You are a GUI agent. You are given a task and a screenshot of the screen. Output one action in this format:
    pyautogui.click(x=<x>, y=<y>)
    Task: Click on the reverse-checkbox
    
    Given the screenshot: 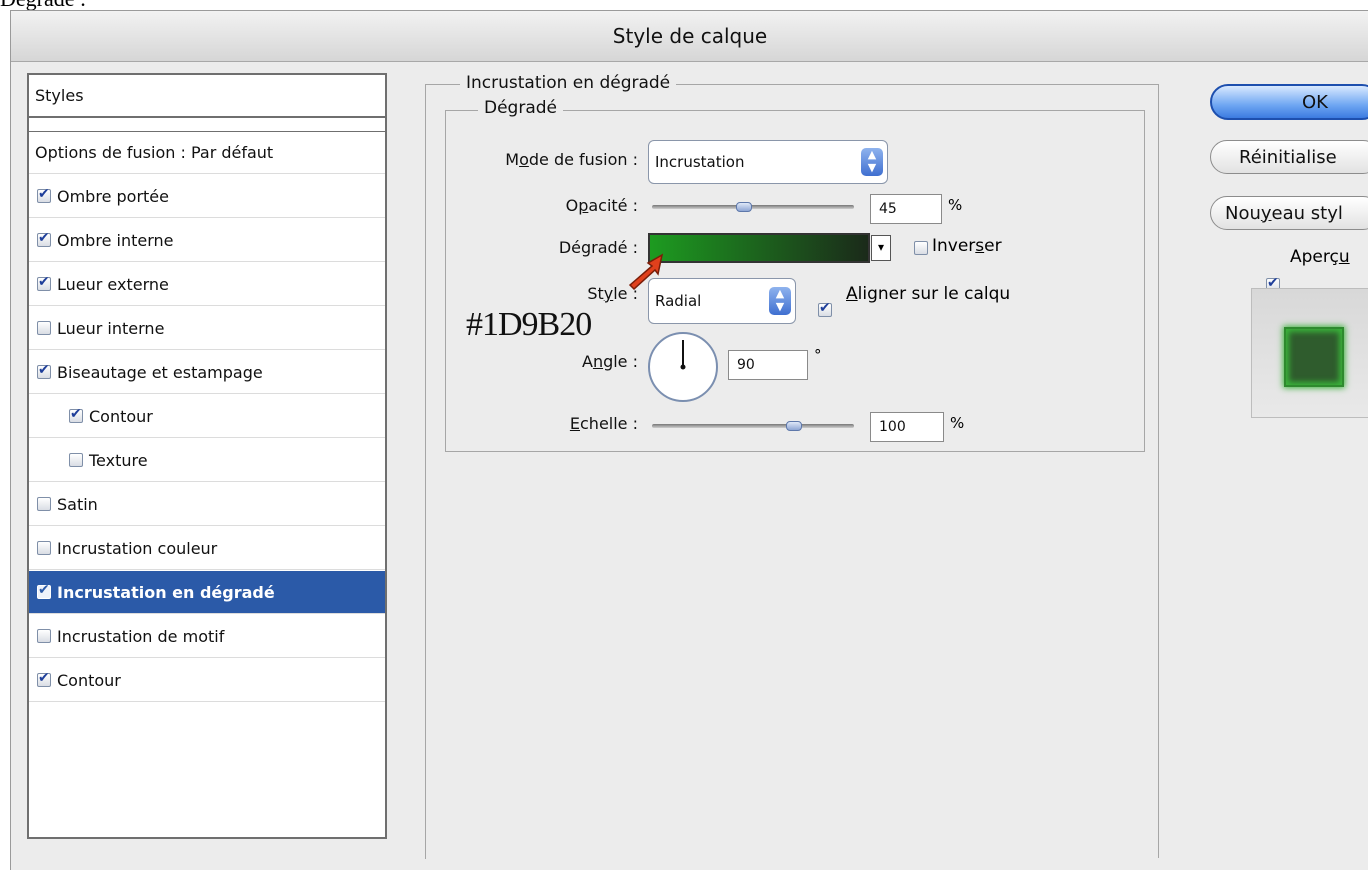 What is the action you would take?
    pyautogui.click(x=921, y=248)
    